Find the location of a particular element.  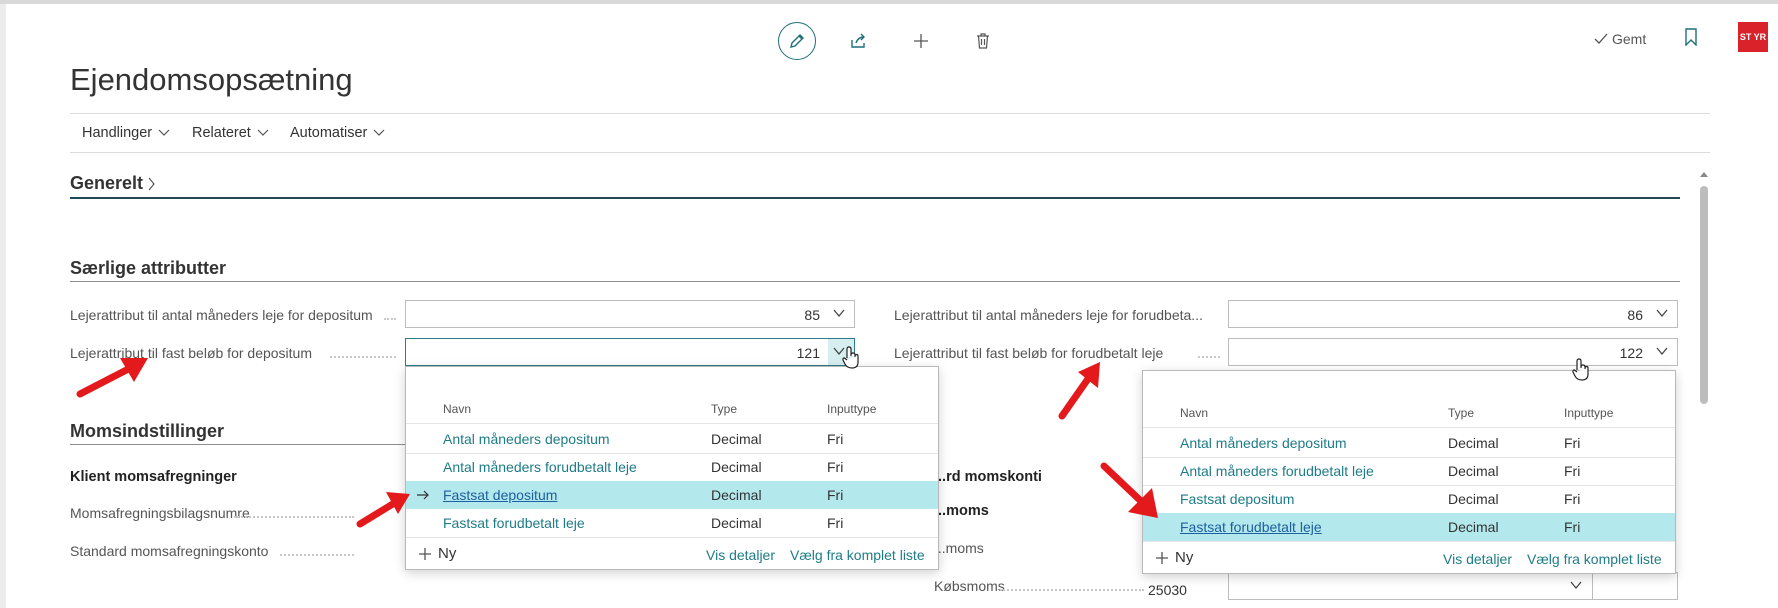

section-vat-settings: Momsindstillinger is located at coordinates (147, 431).